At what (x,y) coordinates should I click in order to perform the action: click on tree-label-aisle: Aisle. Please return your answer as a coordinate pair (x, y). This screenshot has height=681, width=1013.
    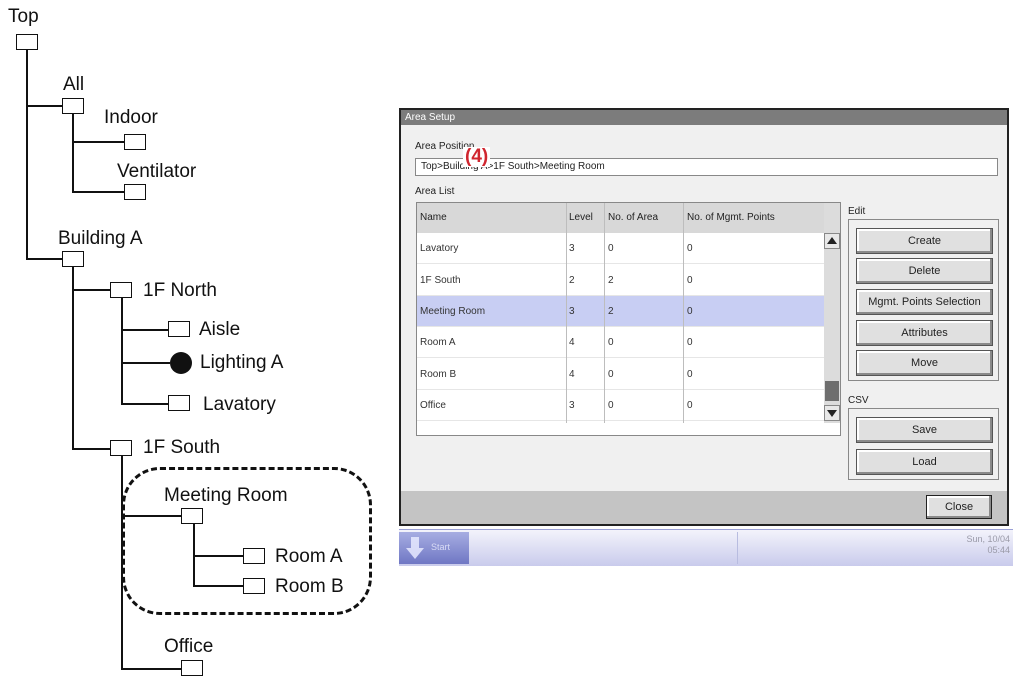
    Looking at the image, I should click on (220, 329).